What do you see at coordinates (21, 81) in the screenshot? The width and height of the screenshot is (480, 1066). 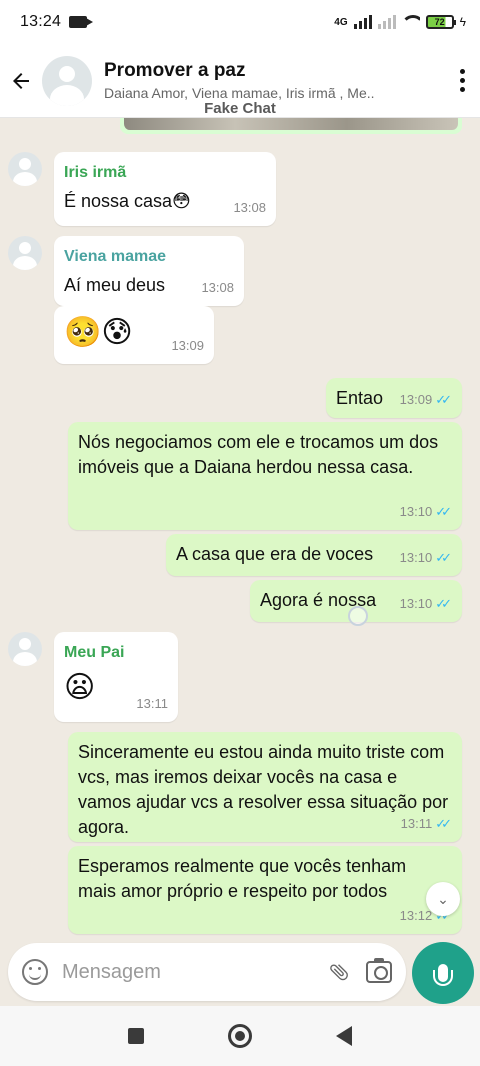 I see `back-arrow-icon` at bounding box center [21, 81].